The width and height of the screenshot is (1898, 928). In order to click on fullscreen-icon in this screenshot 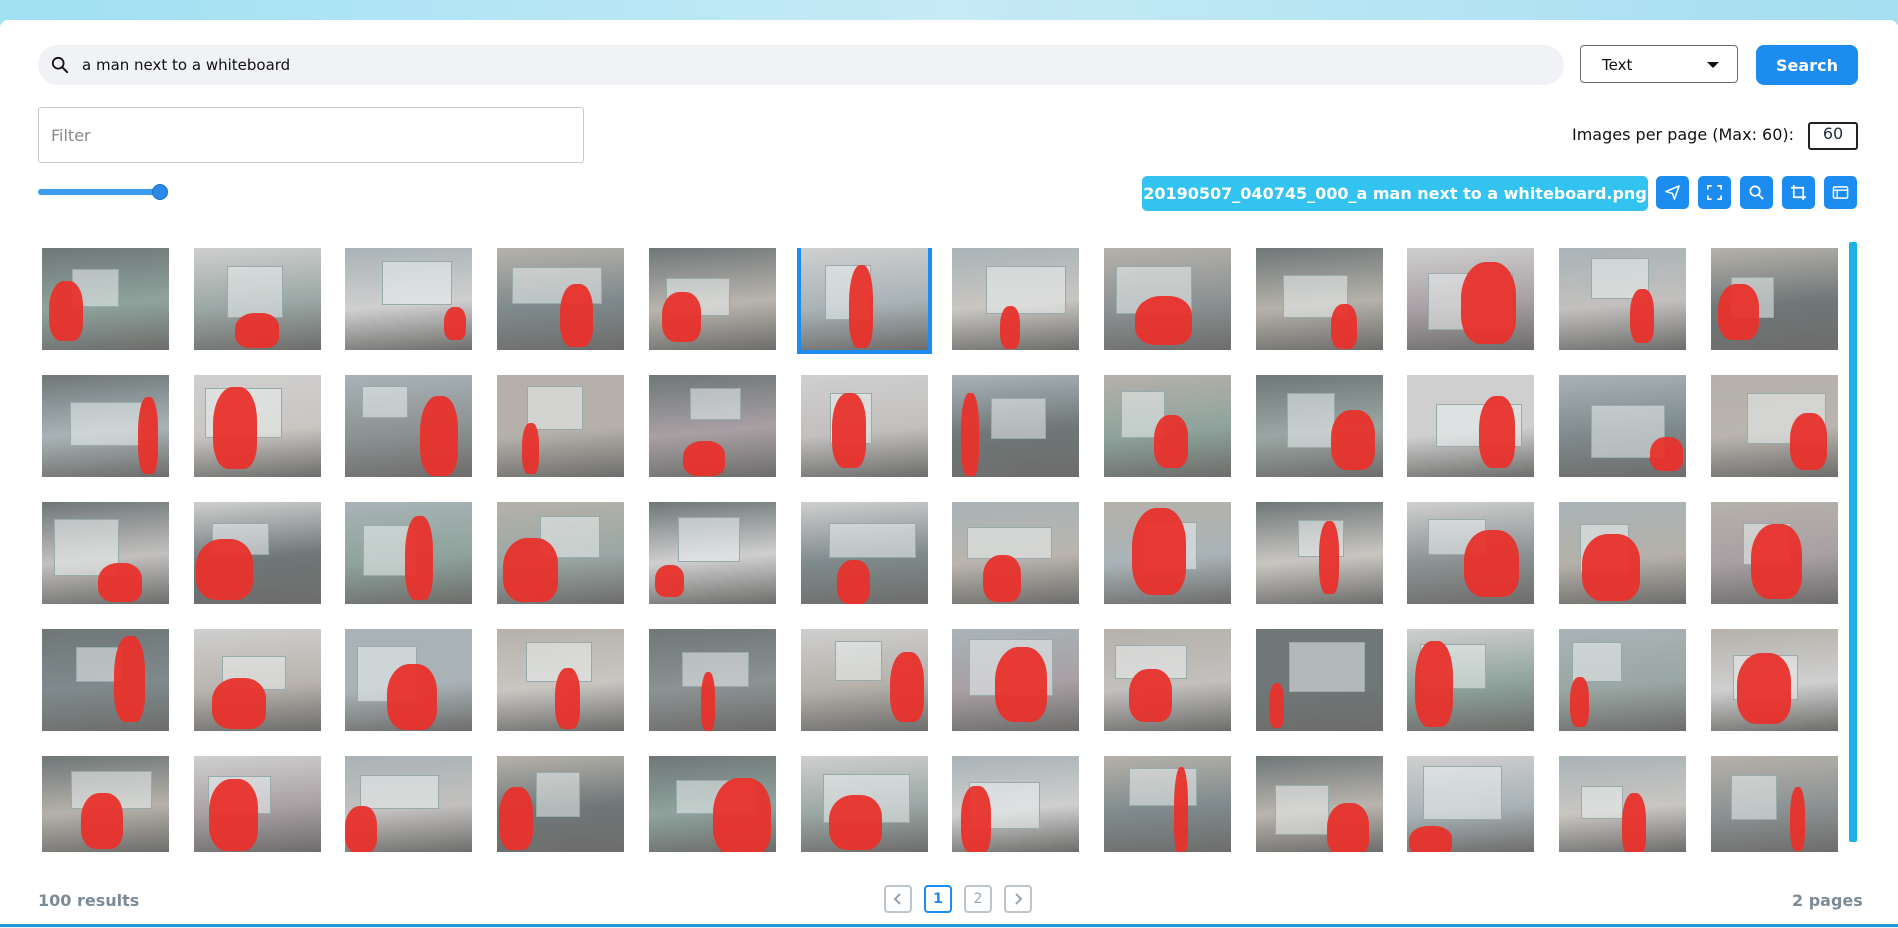, I will do `click(1714, 192)`.